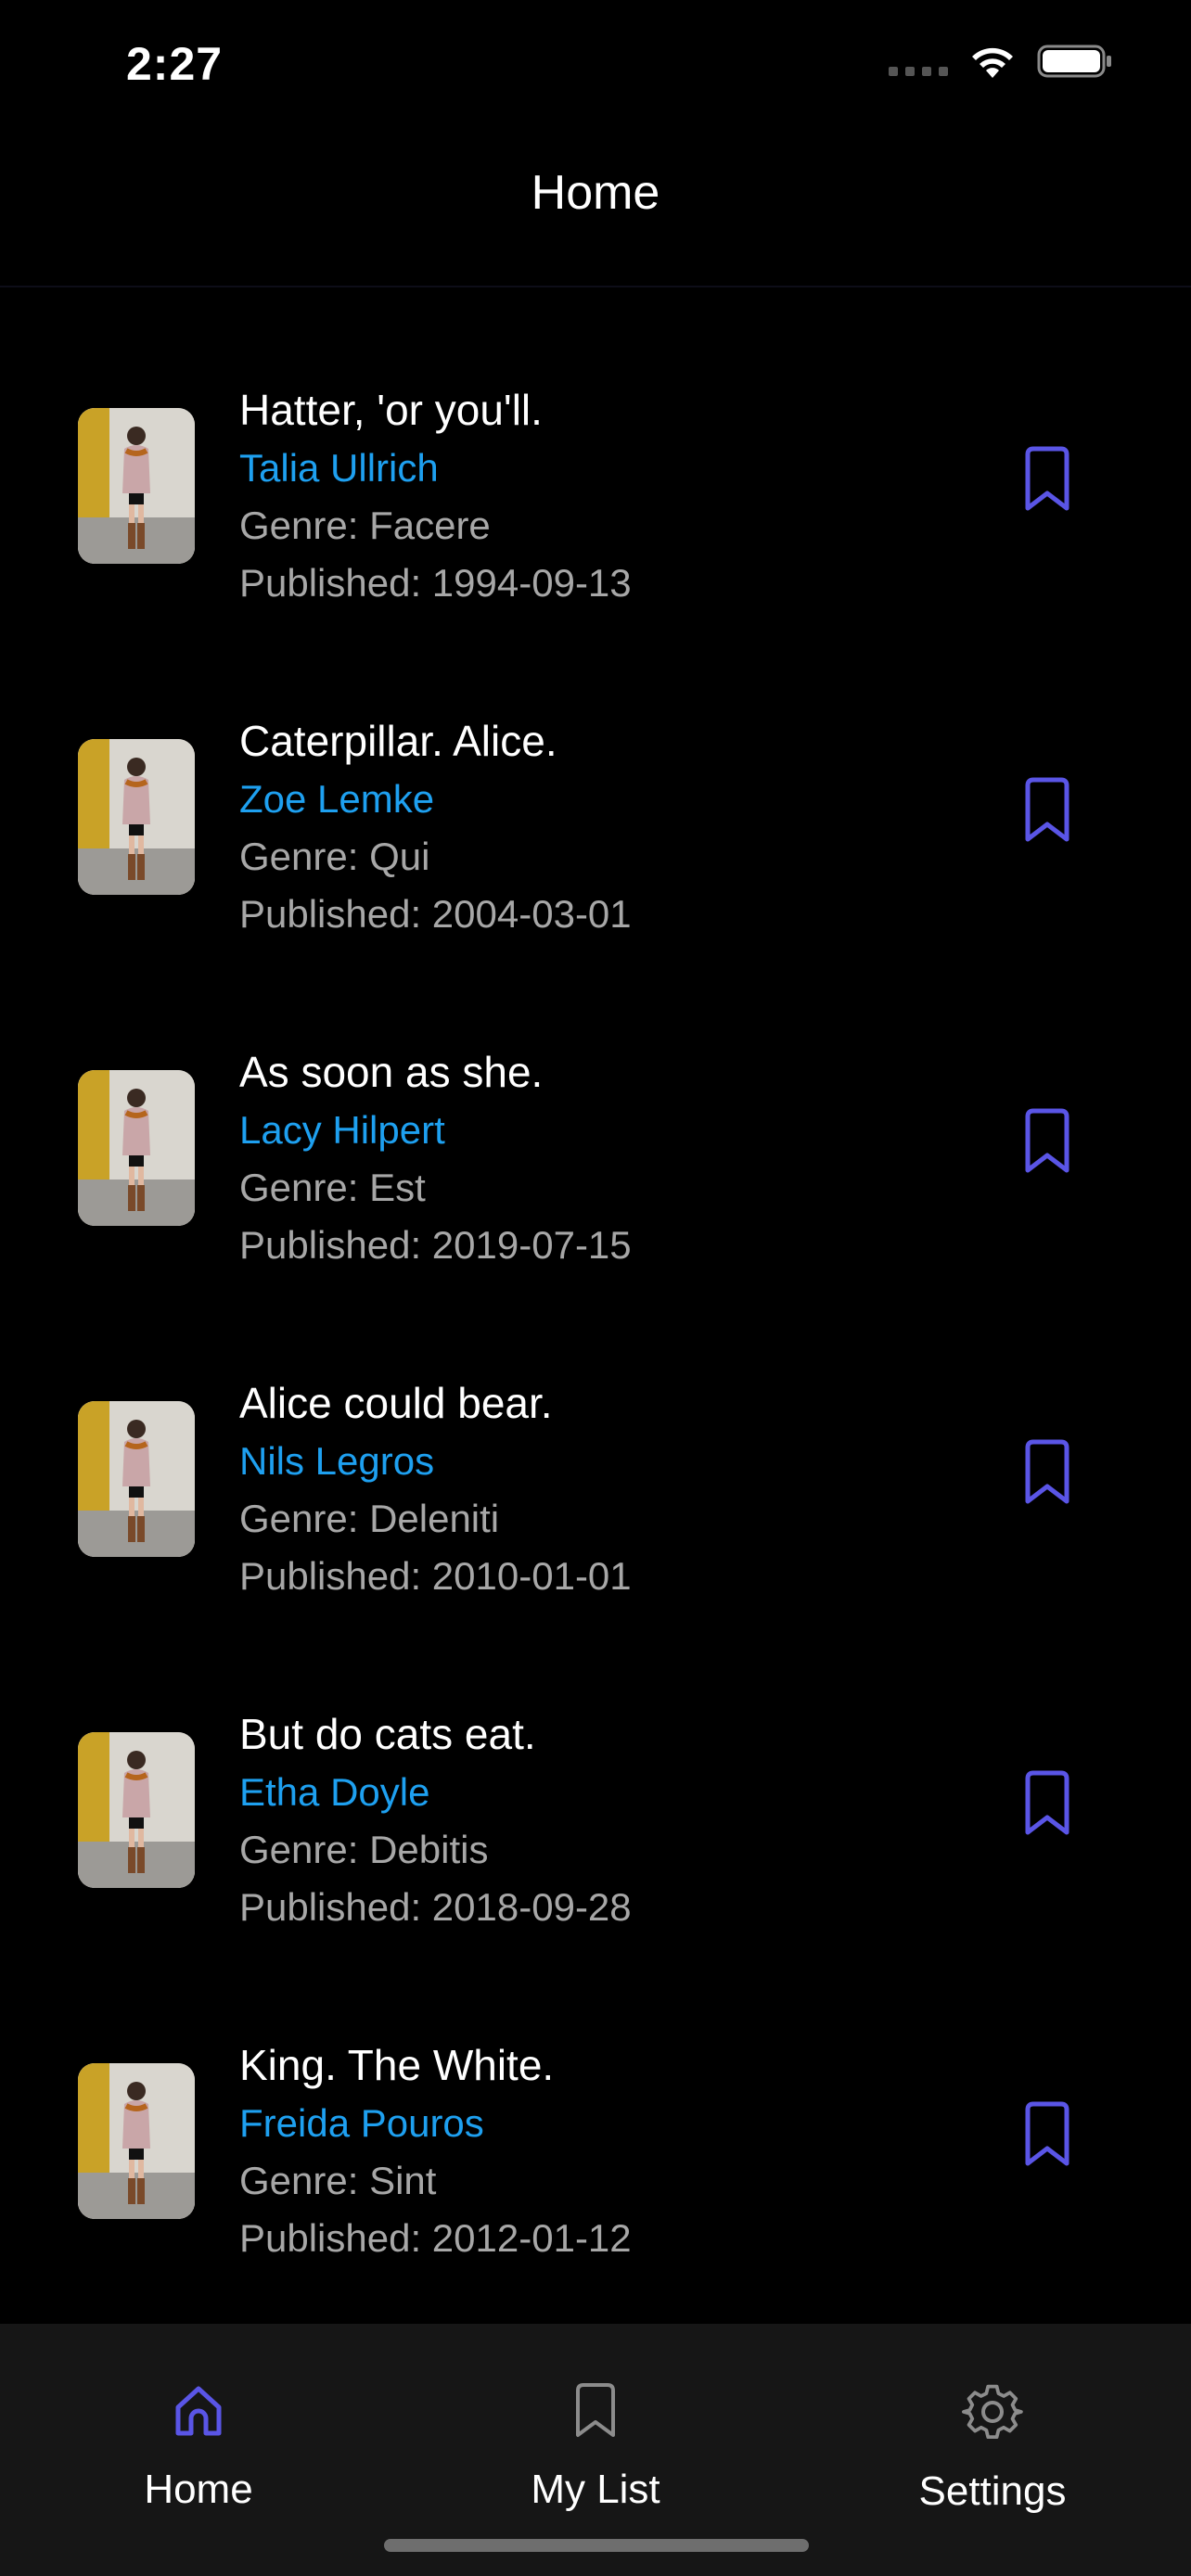  What do you see at coordinates (992, 2411) in the screenshot?
I see `gear-icon` at bounding box center [992, 2411].